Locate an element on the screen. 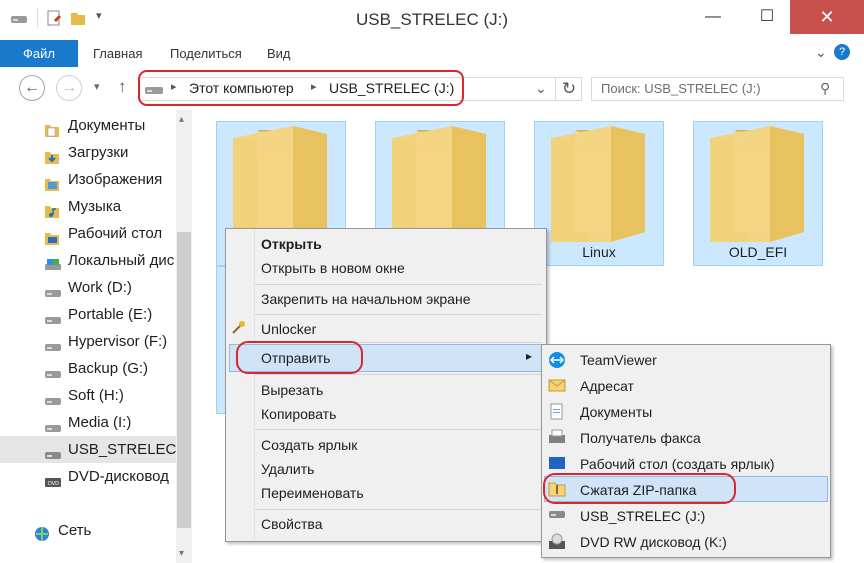 This screenshot has width=864, height=563. fax-icon is located at coordinates (557, 437).